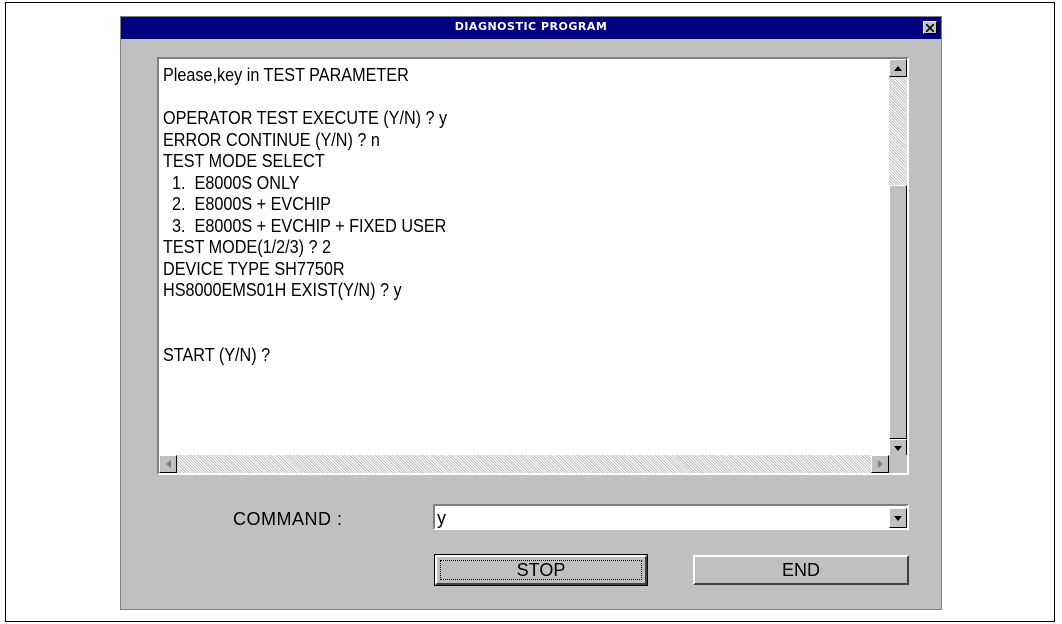 This screenshot has width=1062, height=624. I want to click on close-button, so click(930, 27).